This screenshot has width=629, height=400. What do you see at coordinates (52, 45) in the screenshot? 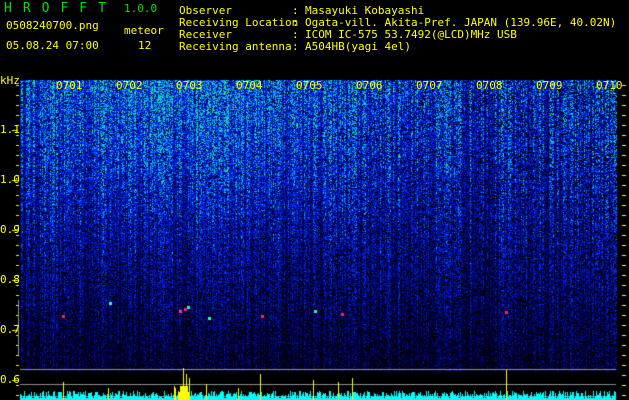
I see `datetime: 05.08.24 07:00` at bounding box center [52, 45].